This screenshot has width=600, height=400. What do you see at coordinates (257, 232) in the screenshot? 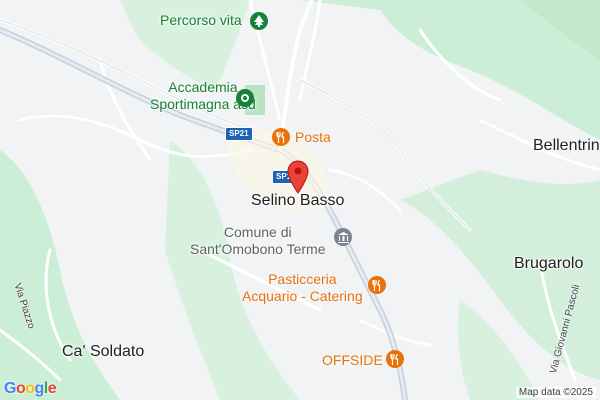
I see `poi-label-comune-line1: Comune di` at bounding box center [257, 232].